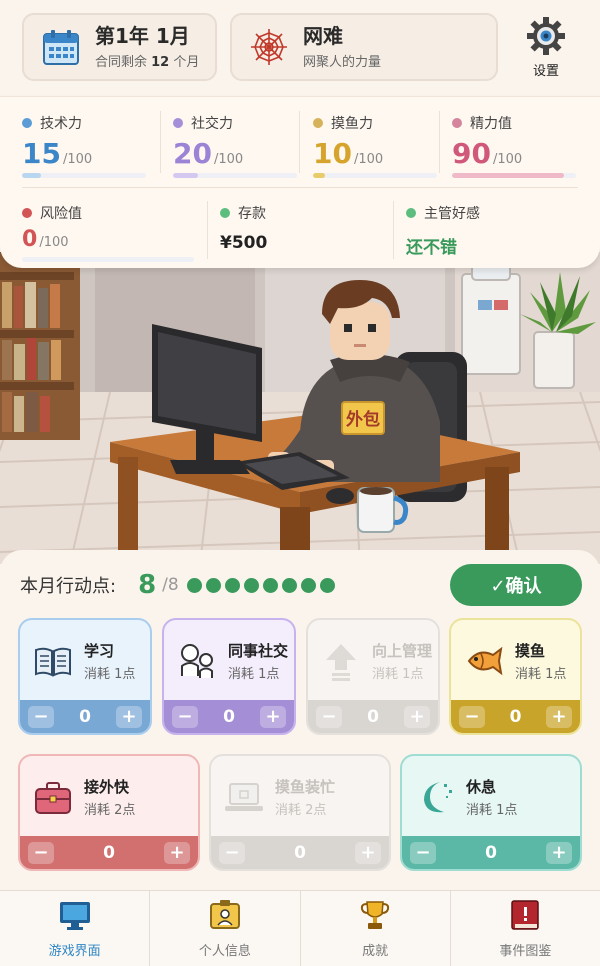 The height and width of the screenshot is (966, 600). I want to click on action-name: 同事社交, so click(258, 650).